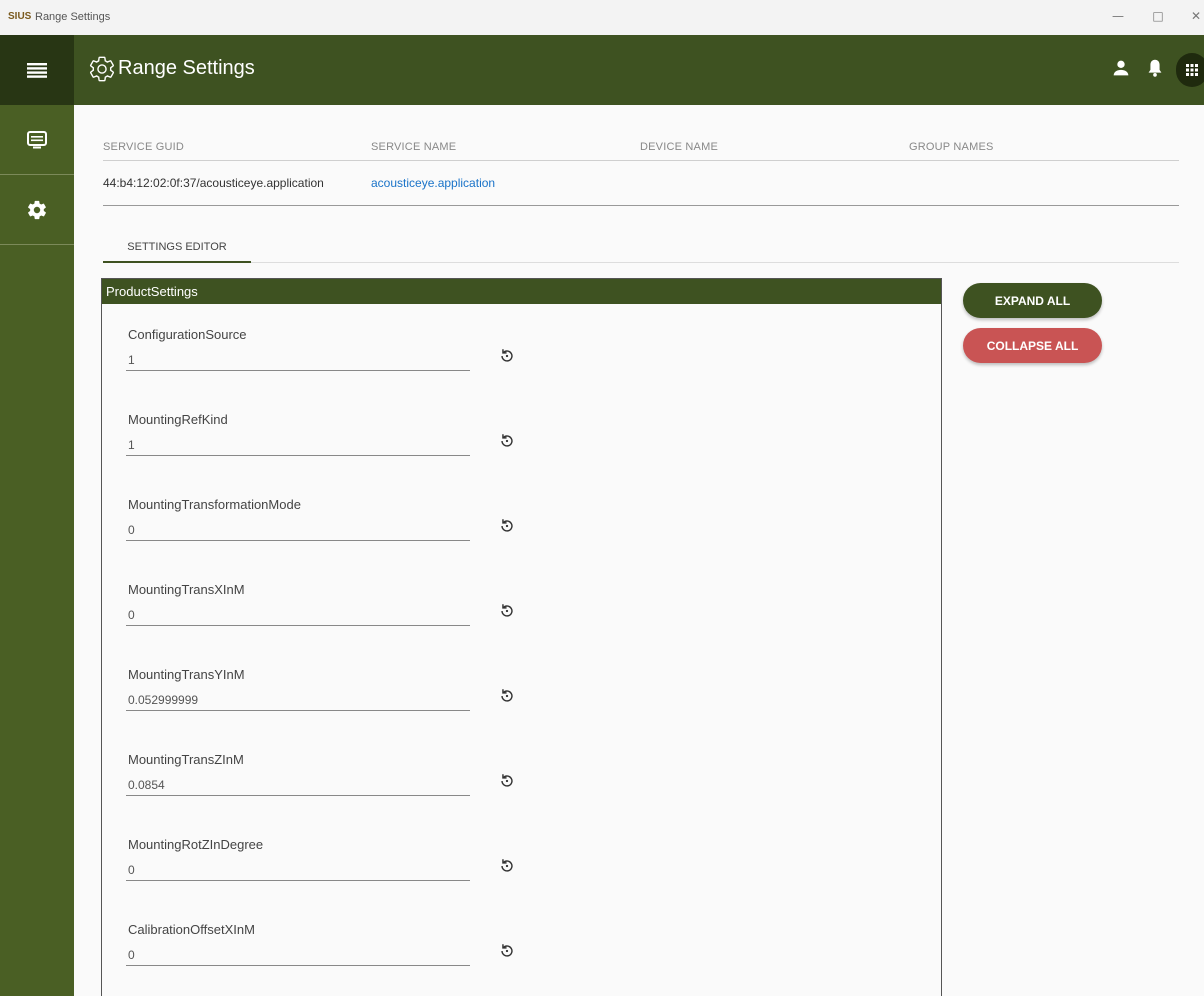 Image resolution: width=1204 pixels, height=996 pixels. What do you see at coordinates (177, 248) in the screenshot?
I see `tab-settings-editor: SETTINGS EDITOR` at bounding box center [177, 248].